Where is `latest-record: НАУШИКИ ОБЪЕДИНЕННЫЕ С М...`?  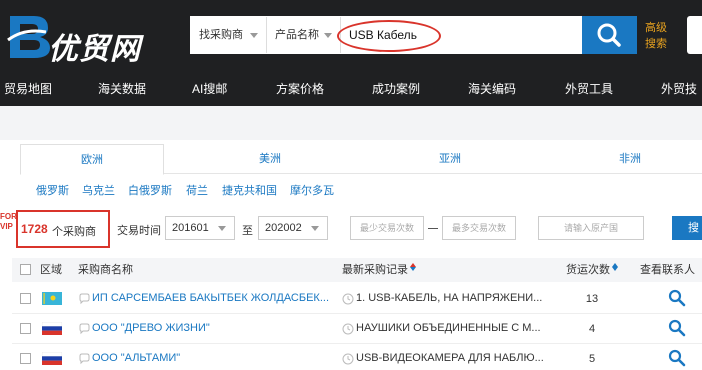
latest-record: НАУШИКИ ОБЪЕДИНЕННЫЕ С М... is located at coordinates (448, 328).